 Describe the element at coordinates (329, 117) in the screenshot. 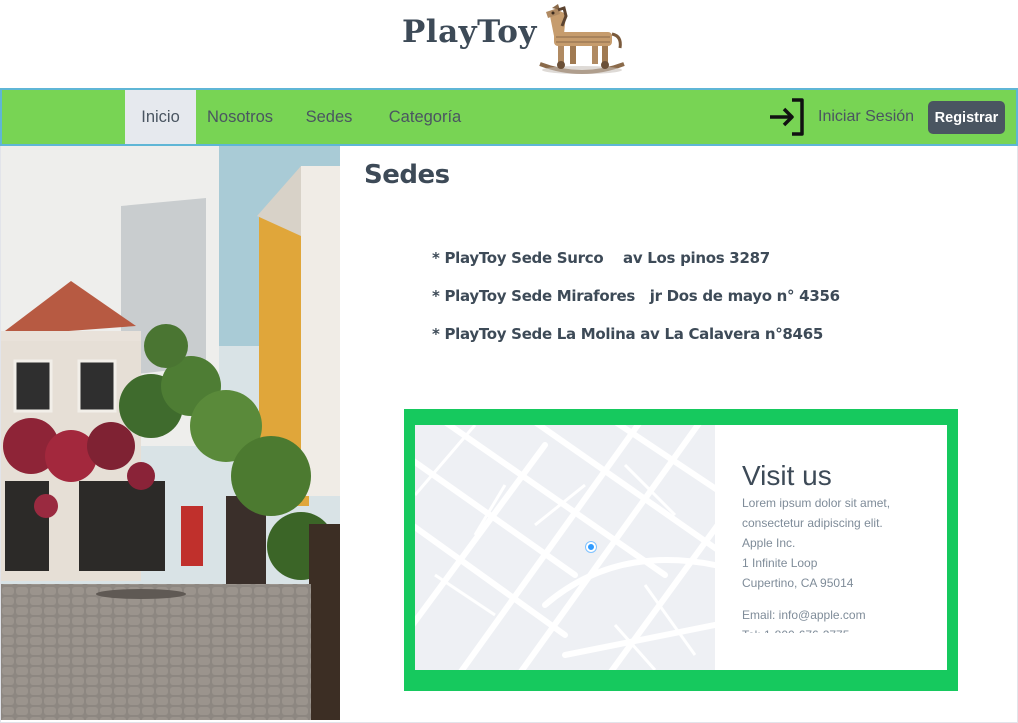

I see `nav-item-sedes: Sedes` at that location.